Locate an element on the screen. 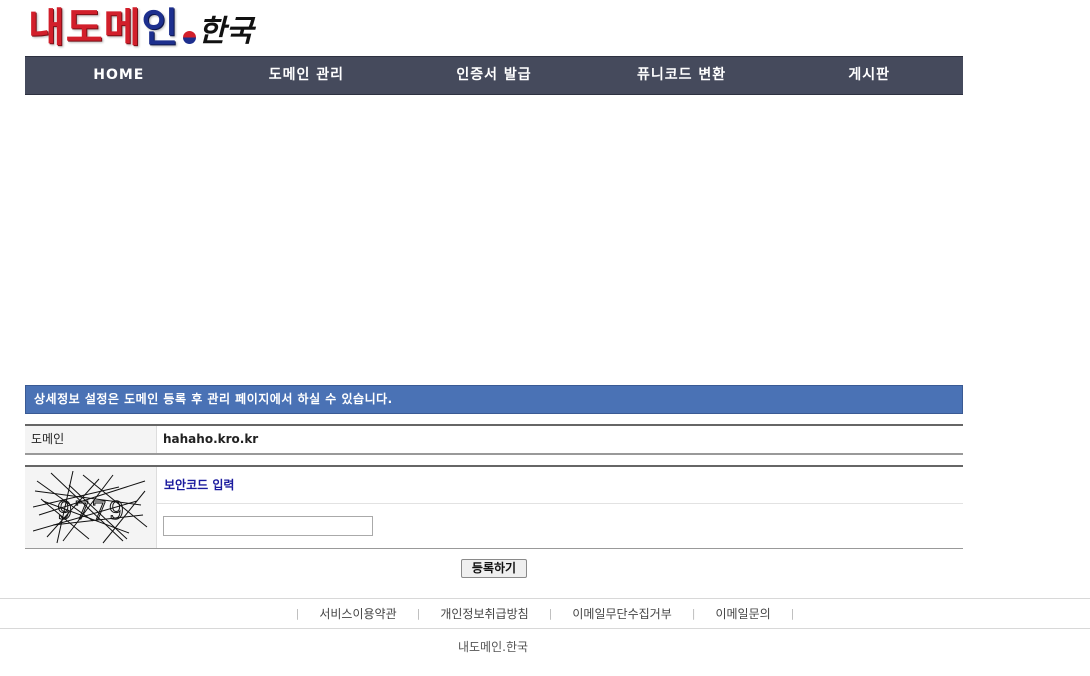 This screenshot has width=1090, height=676. captcha-section: 9779 보안코드 입력 is located at coordinates (494, 507).